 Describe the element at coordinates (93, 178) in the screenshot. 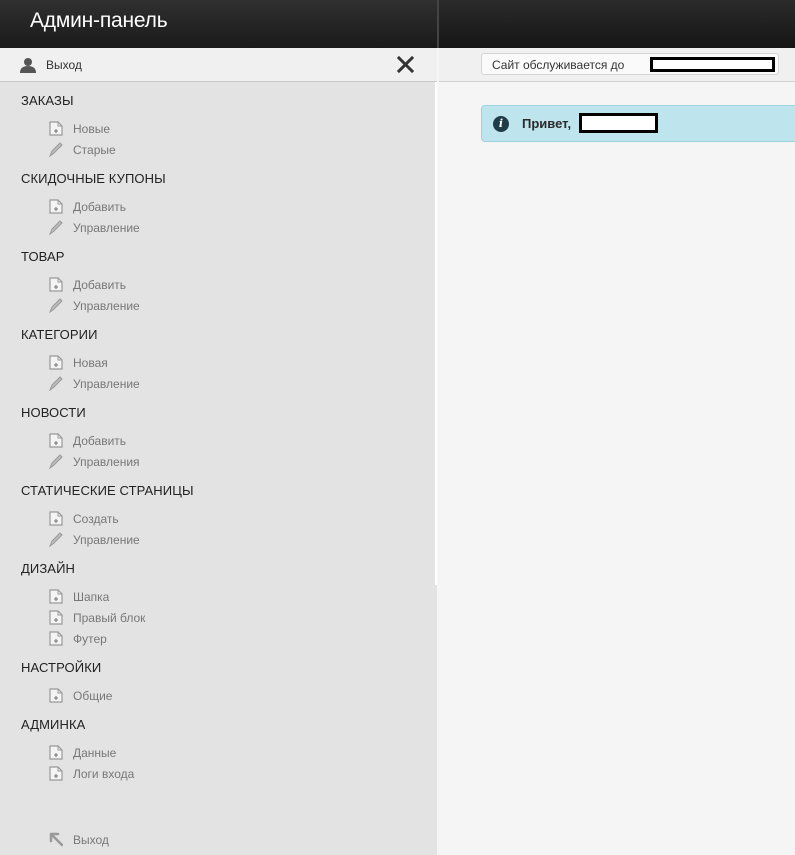

I see `section-title: СКИДОЧНЫЕ КУПОНЫ` at that location.